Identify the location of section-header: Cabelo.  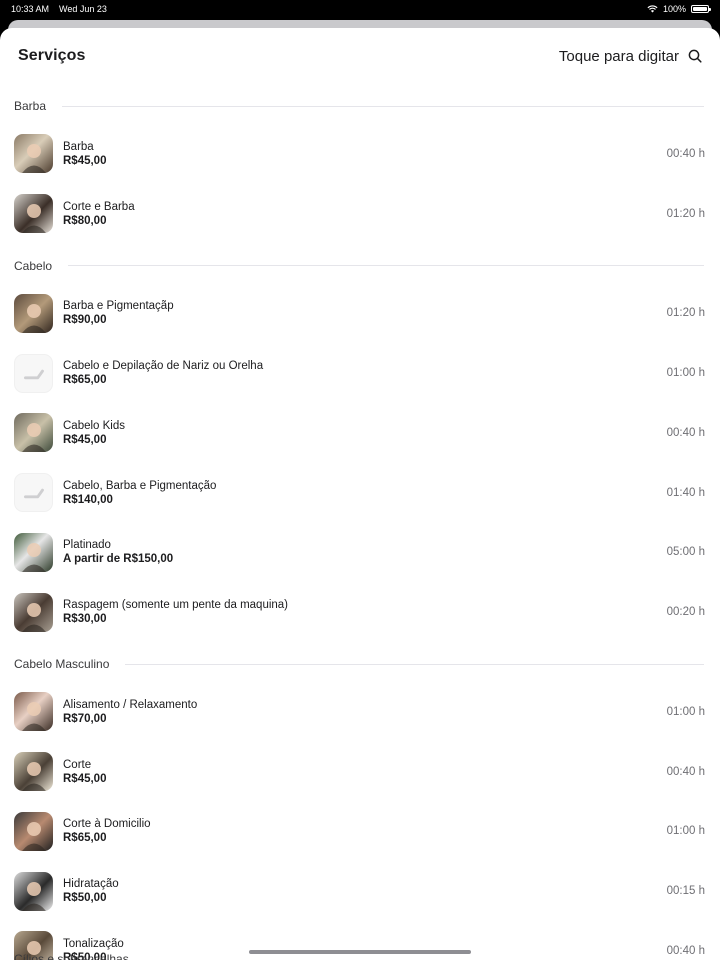
(360, 266).